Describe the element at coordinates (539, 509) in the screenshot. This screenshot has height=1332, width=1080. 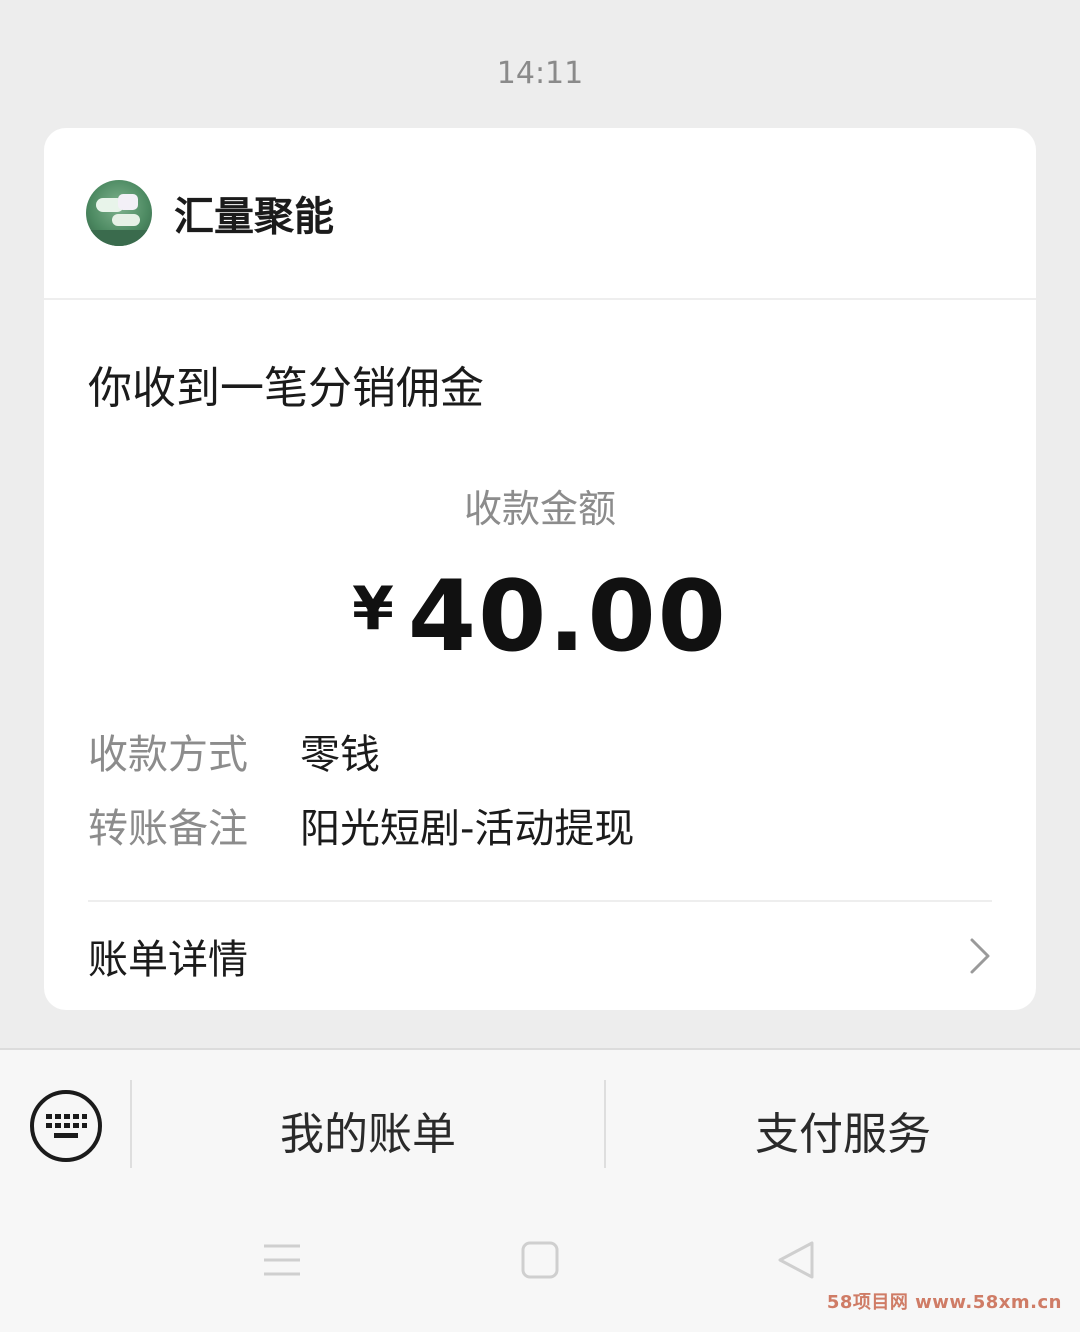
I see `amount-label: 收款金额` at that location.